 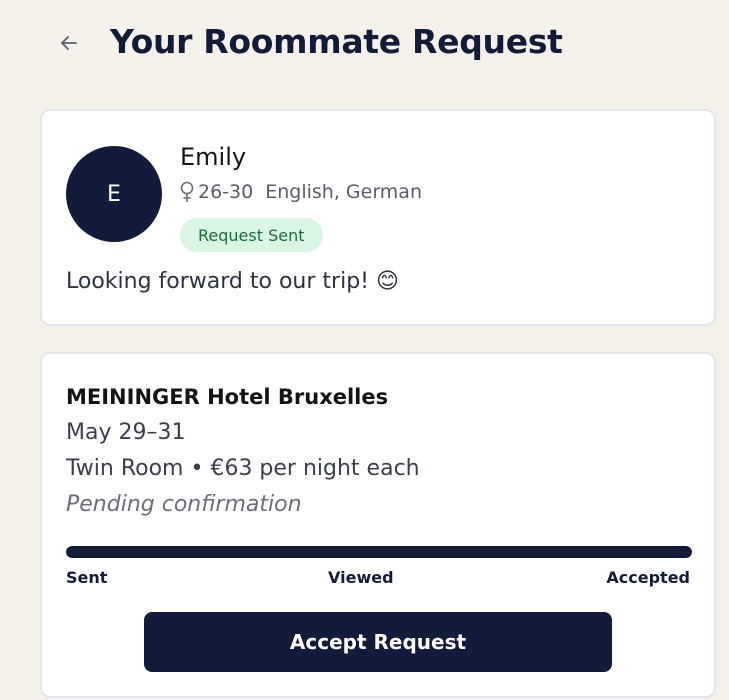 What do you see at coordinates (184, 504) in the screenshot?
I see `status-note: Pending confirmation` at bounding box center [184, 504].